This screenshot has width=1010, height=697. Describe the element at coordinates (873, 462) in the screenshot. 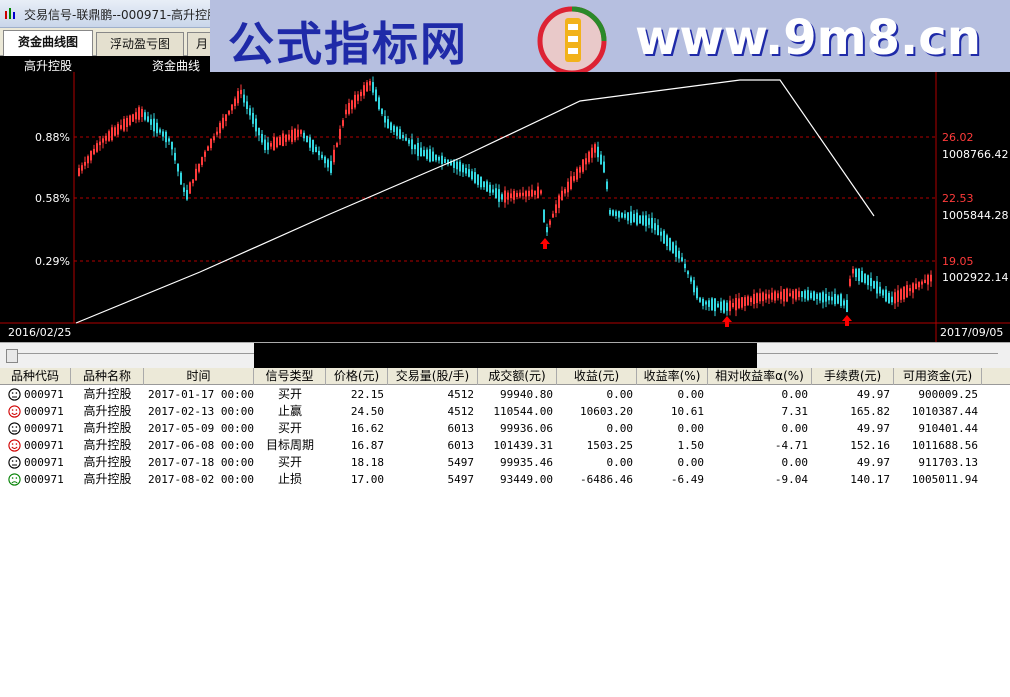

I see `cell-fee: 49.97` at that location.